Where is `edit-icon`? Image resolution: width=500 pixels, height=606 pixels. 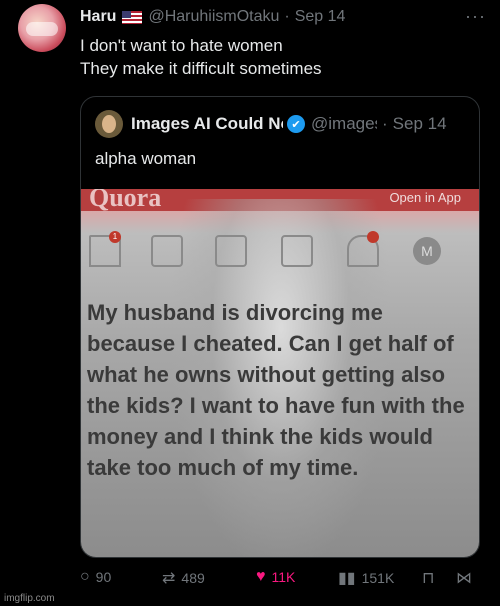 edit-icon is located at coordinates (231, 251).